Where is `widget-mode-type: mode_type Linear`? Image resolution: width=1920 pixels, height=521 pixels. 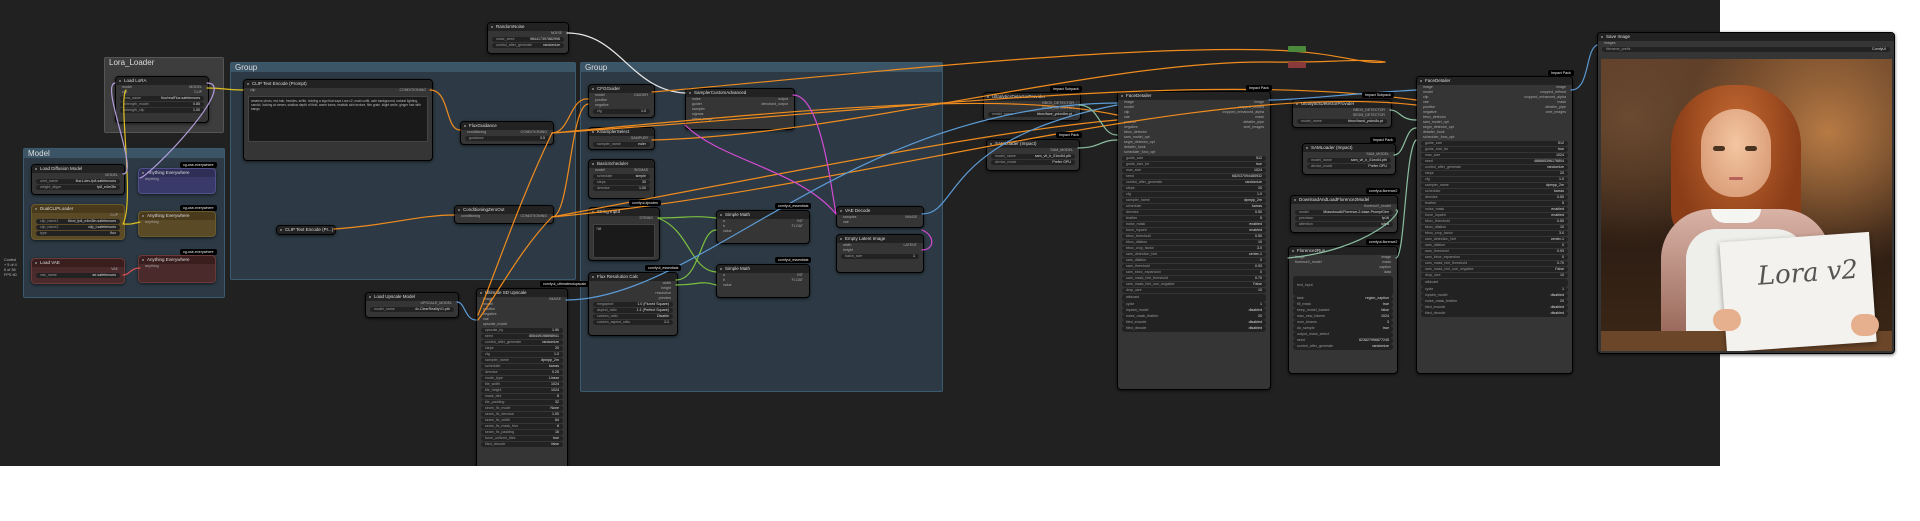
widget-mode-type: mode_type Linear is located at coordinates (522, 378).